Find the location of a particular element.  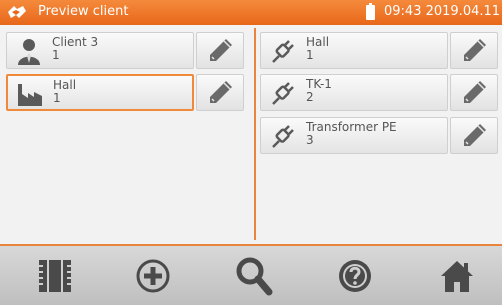

home-icon is located at coordinates (457, 276).